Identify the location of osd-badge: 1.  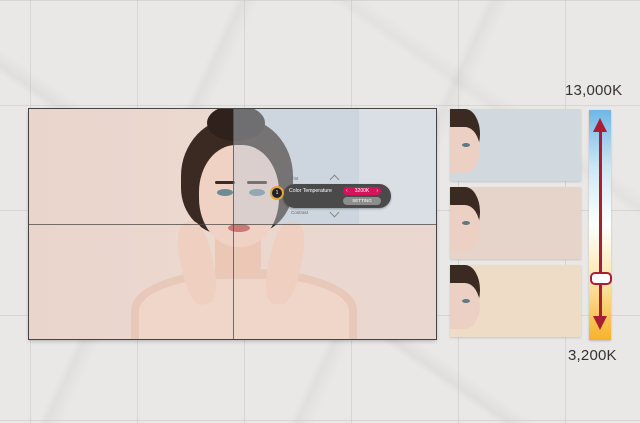
(277, 193).